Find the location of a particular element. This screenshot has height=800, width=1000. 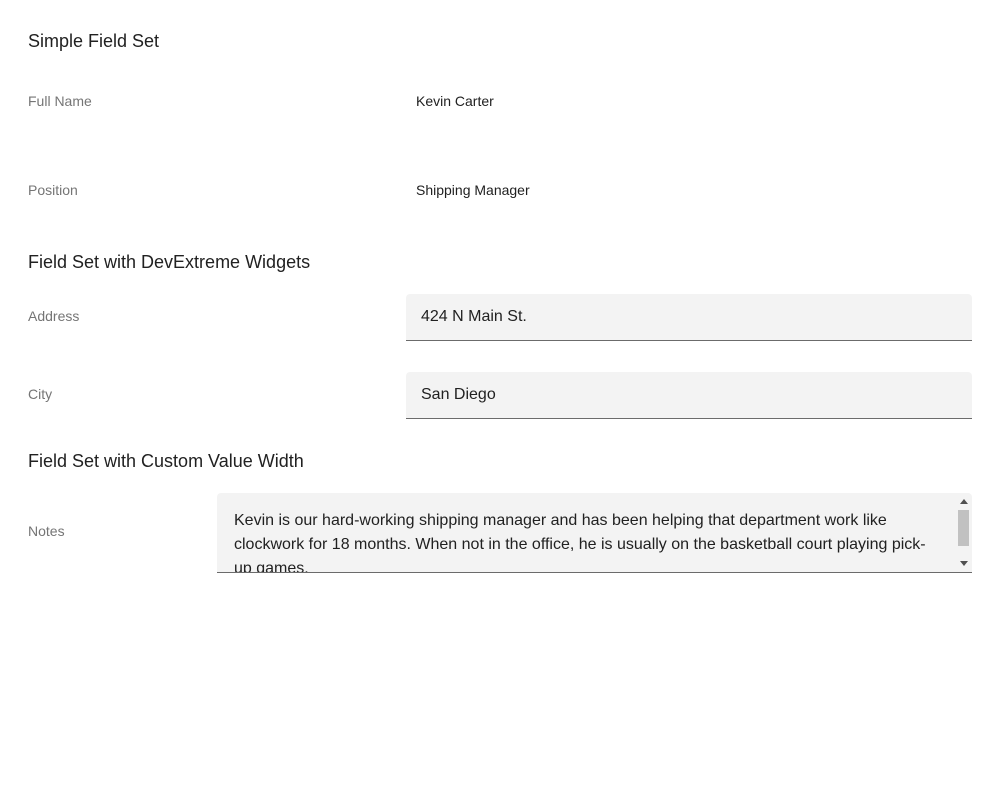

notes-label: Notes is located at coordinates (46, 531).